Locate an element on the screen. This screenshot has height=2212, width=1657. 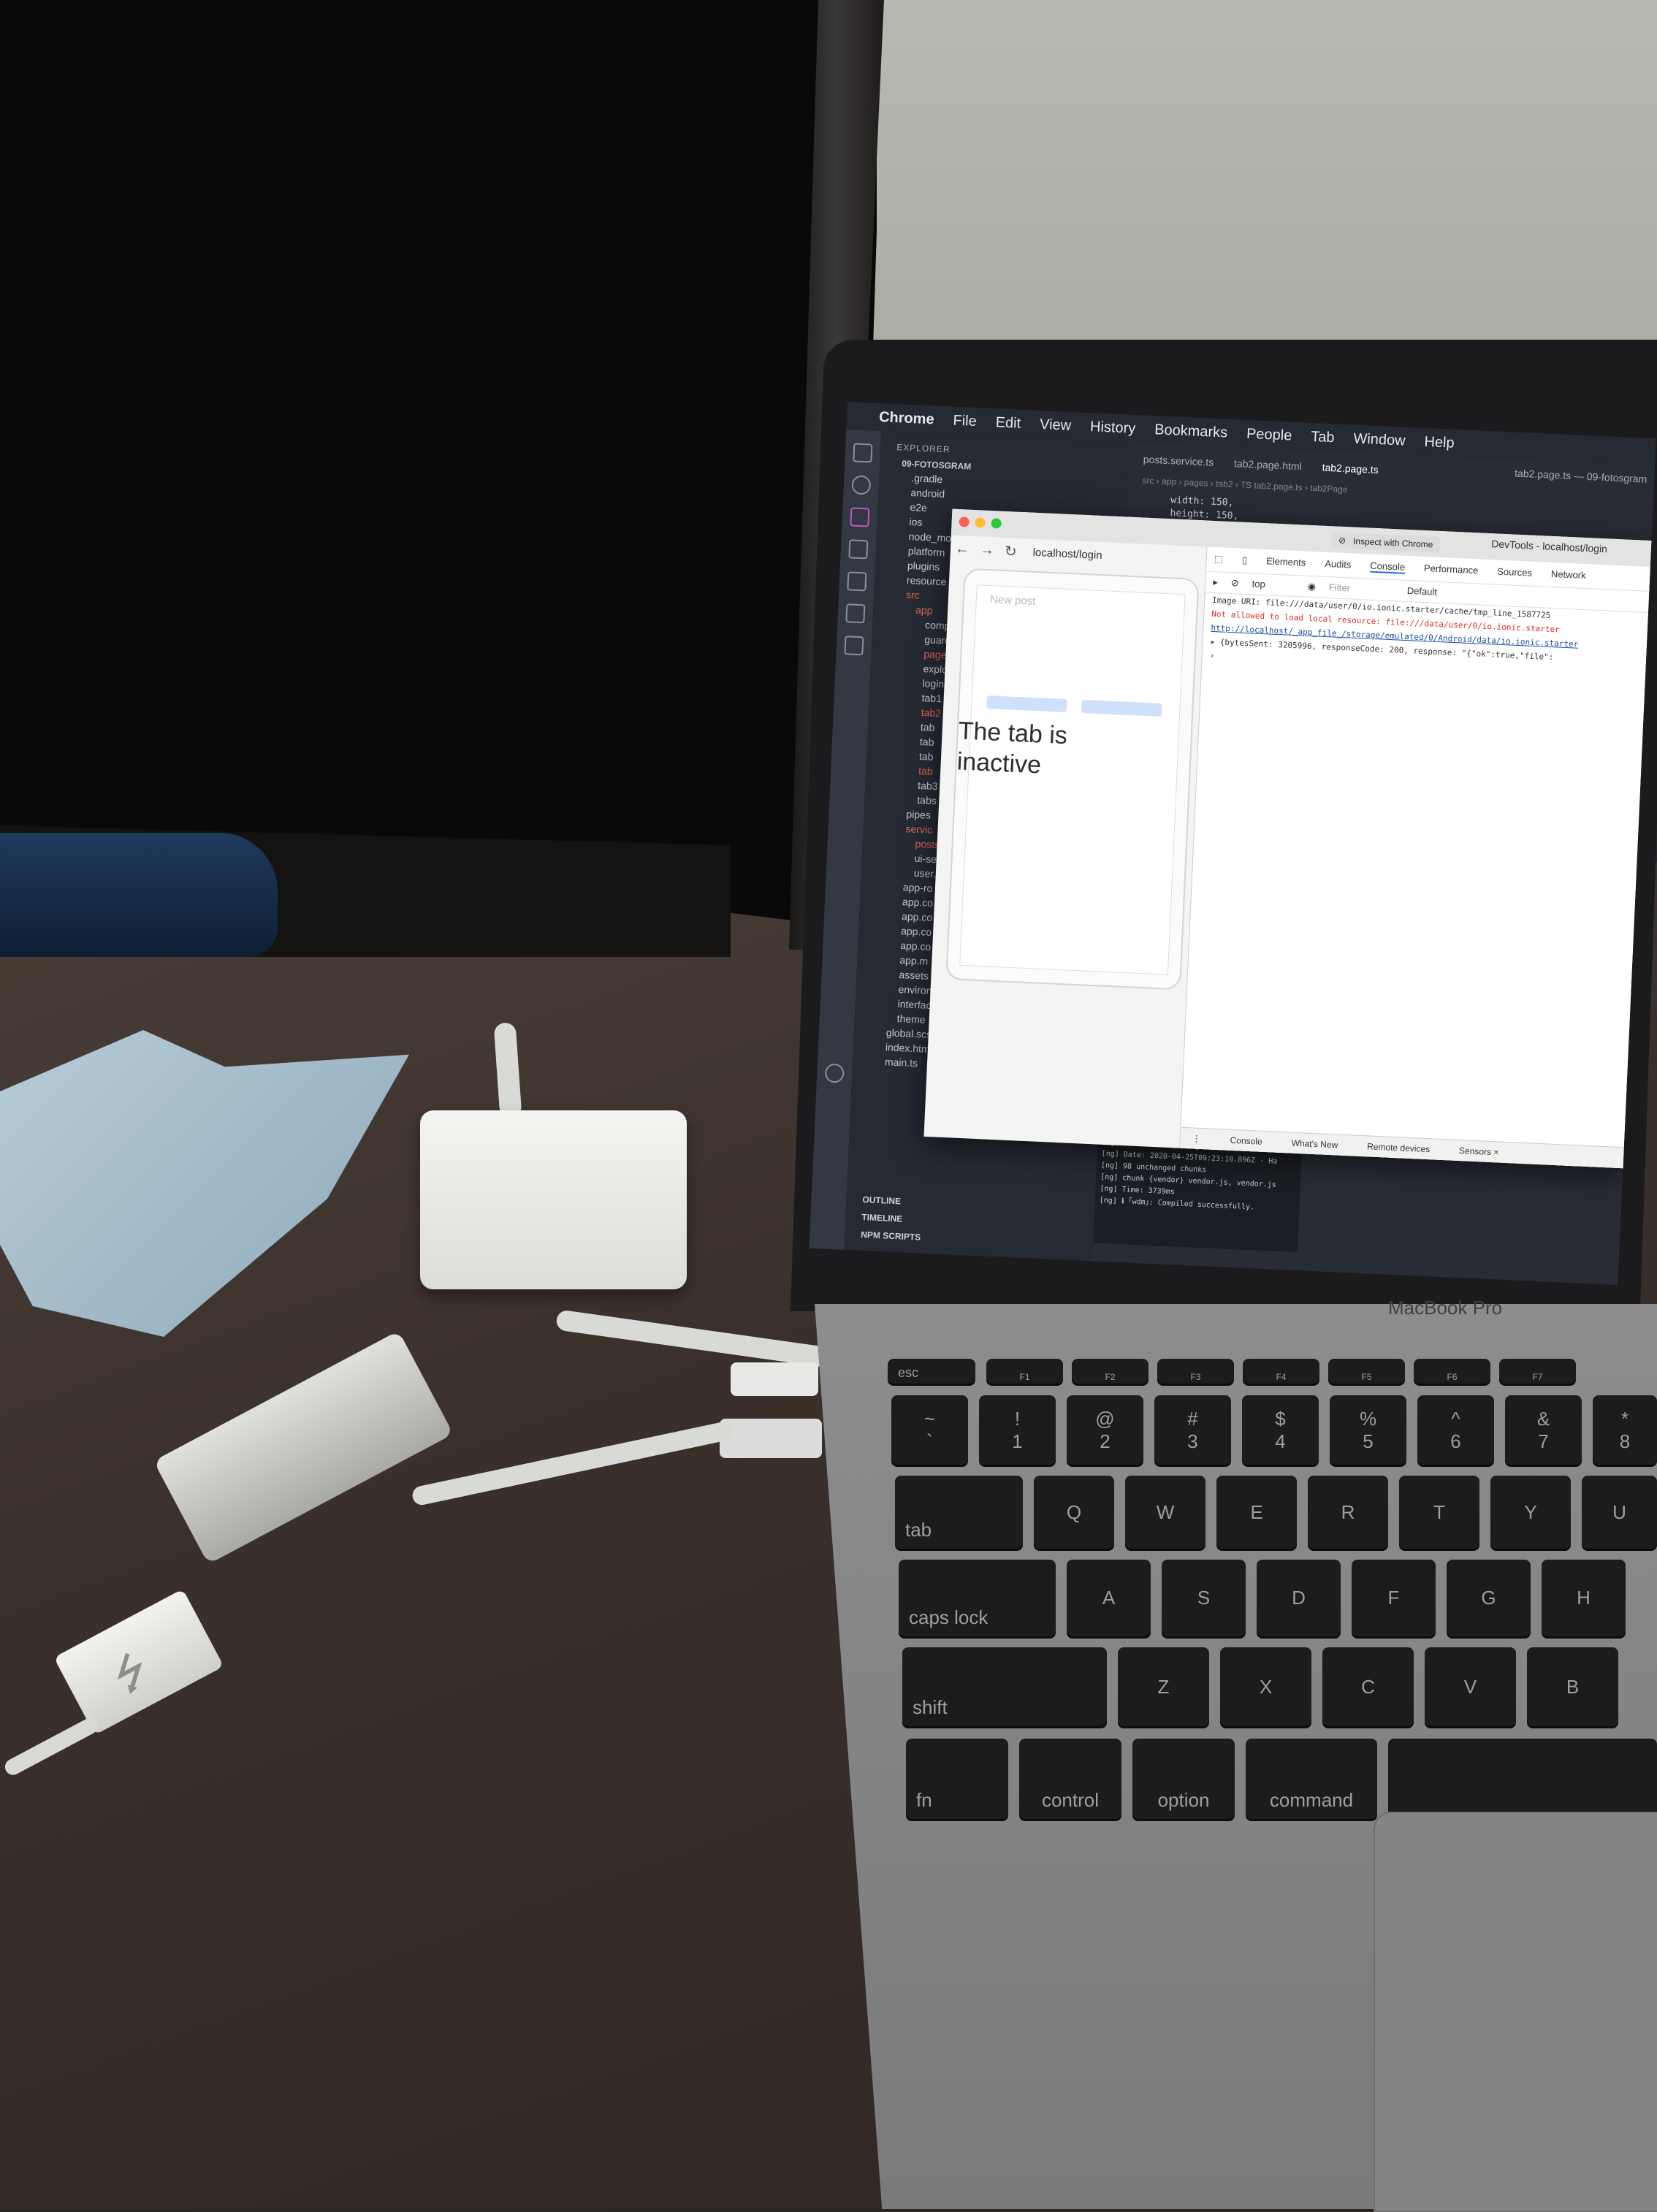
key-7: & 7 is located at coordinates (1543, 1430).